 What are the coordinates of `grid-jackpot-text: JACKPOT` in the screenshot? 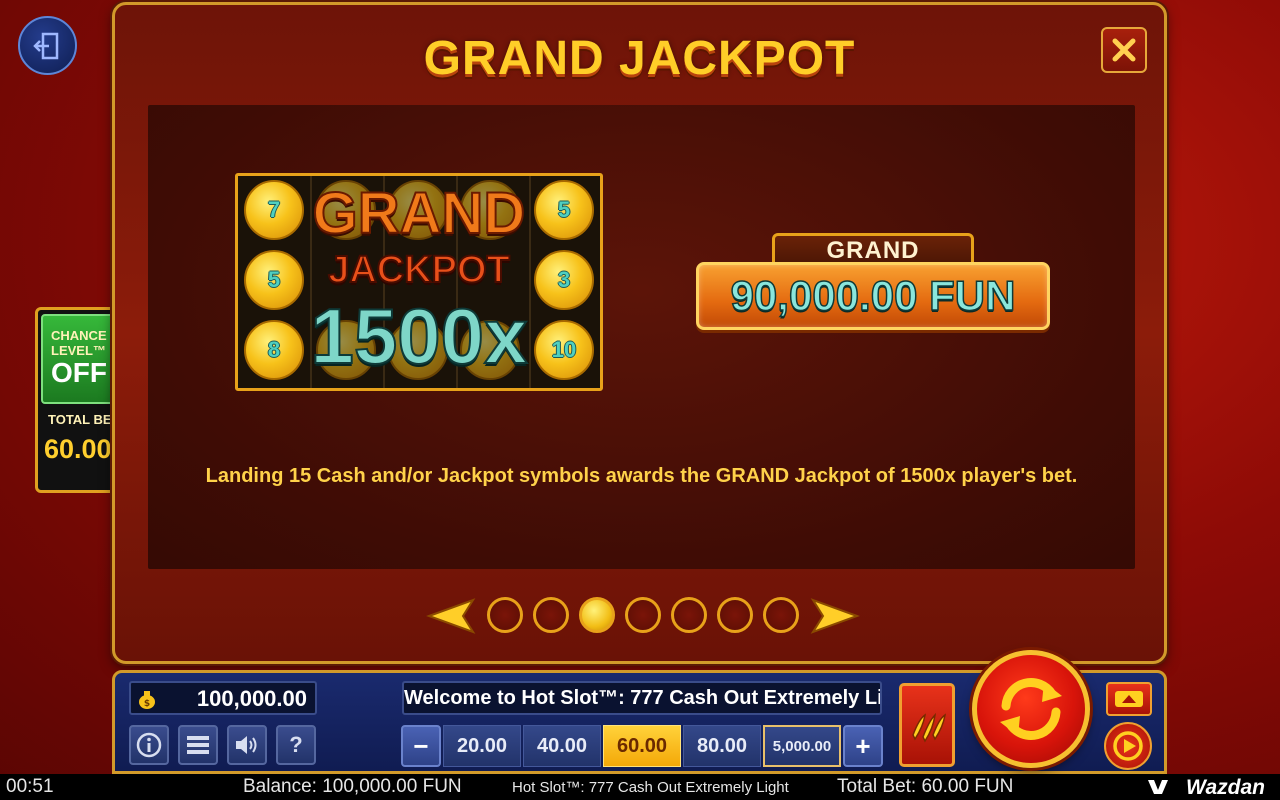 It's located at (419, 270).